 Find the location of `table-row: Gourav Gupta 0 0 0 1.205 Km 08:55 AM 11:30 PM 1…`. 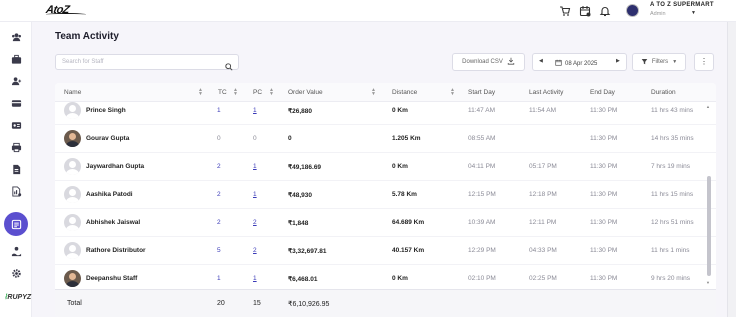

table-row: Gourav Gupta 0 0 0 1.205 Km 08:55 AM 11:30 PM 1… is located at coordinates (385, 139).